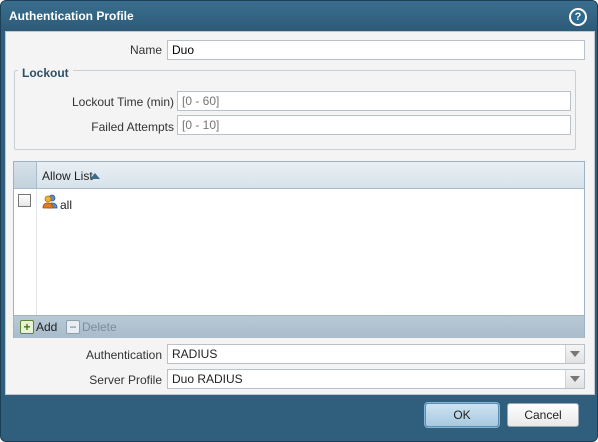 The width and height of the screenshot is (598, 442). I want to click on add-icon: +, so click(27, 327).